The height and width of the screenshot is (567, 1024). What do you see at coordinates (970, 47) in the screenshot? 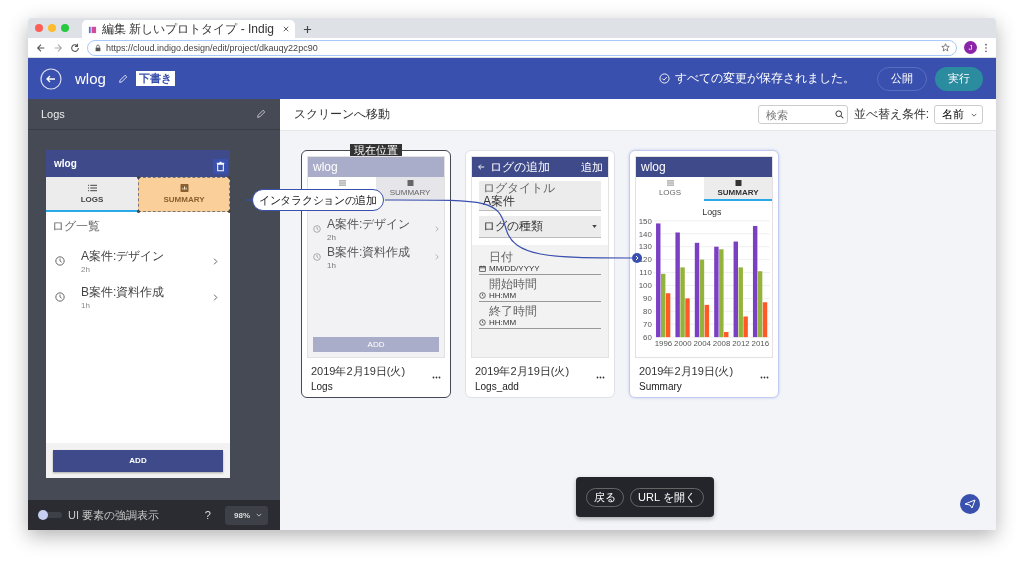
I see `profile-avatar: J` at bounding box center [970, 47].